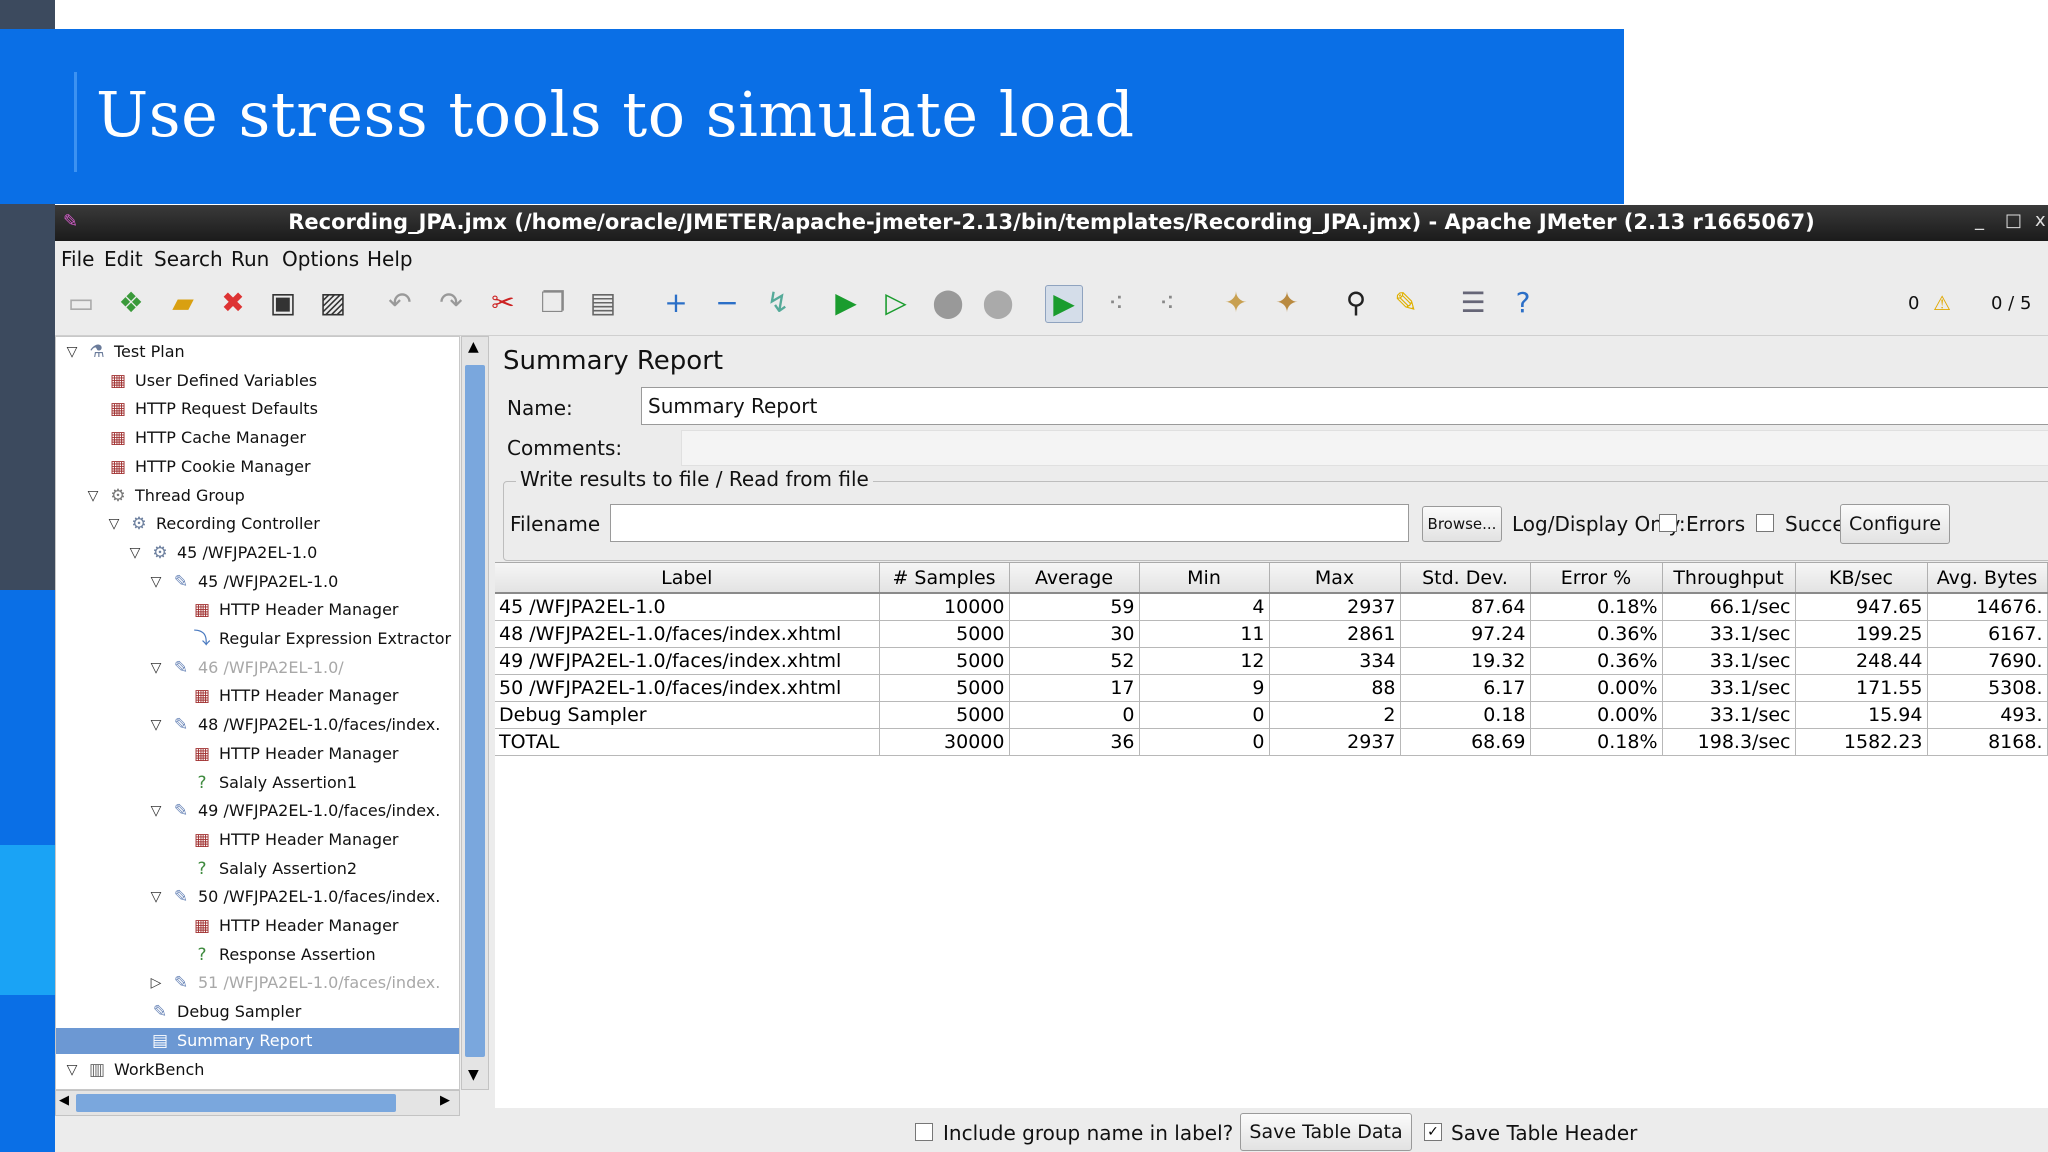 Image resolution: width=2048 pixels, height=1152 pixels. Describe the element at coordinates (1914, 303) in the screenshot. I see `warning-count: 0` at that location.